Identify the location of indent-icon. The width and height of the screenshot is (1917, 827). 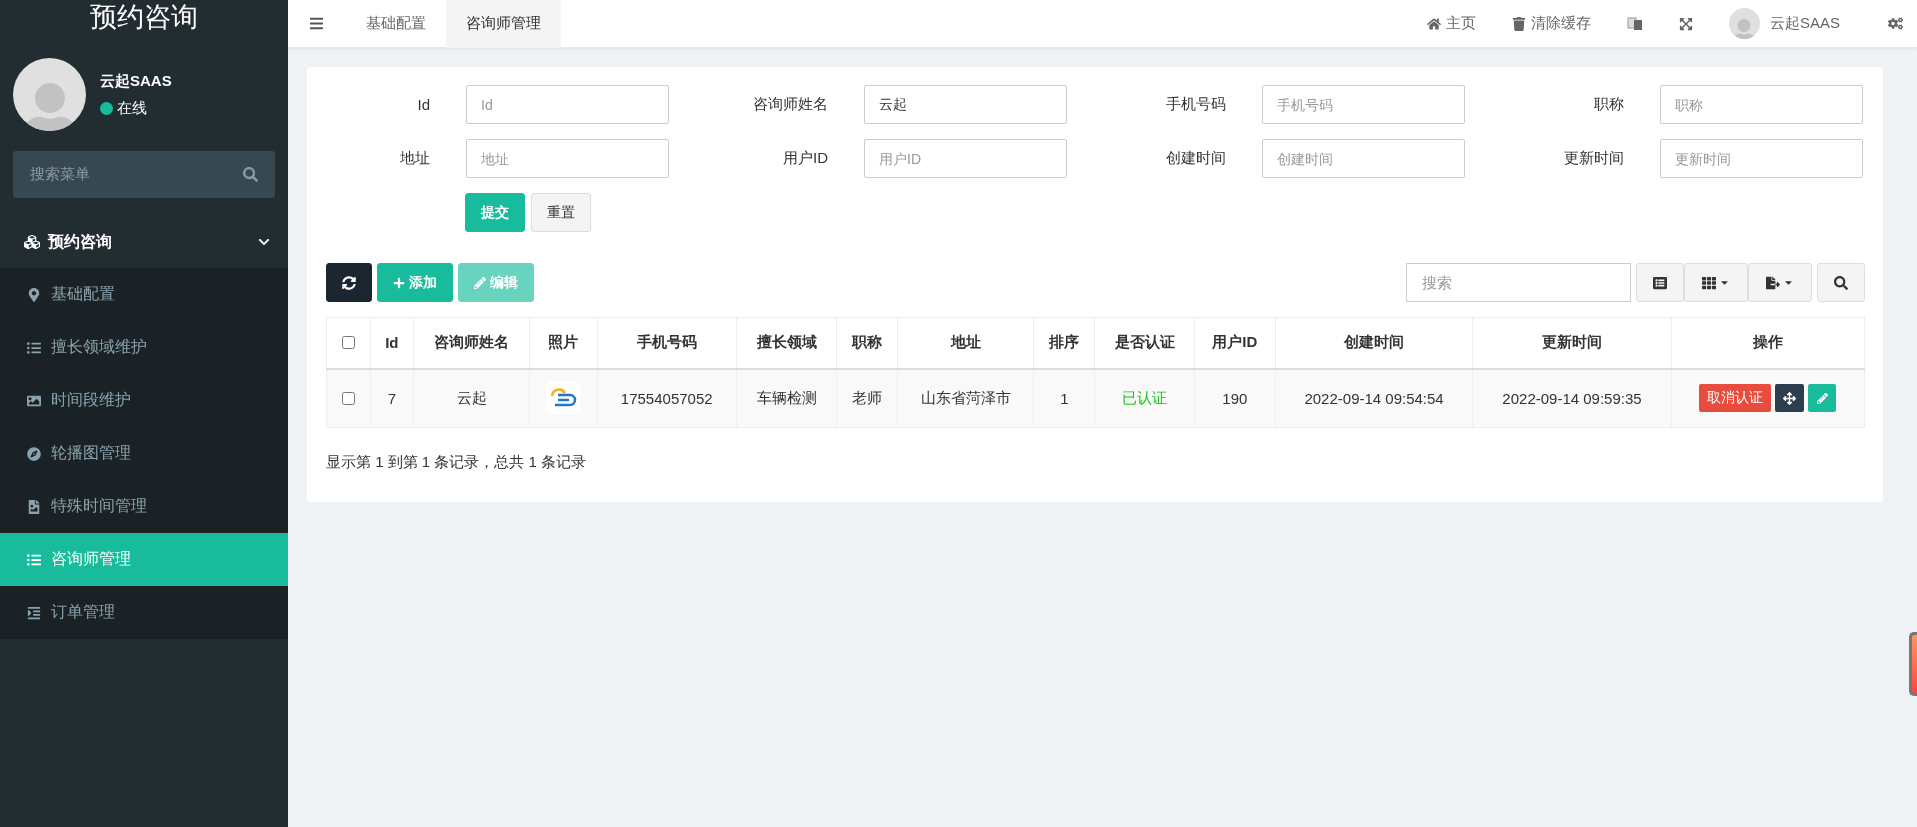
(34, 612).